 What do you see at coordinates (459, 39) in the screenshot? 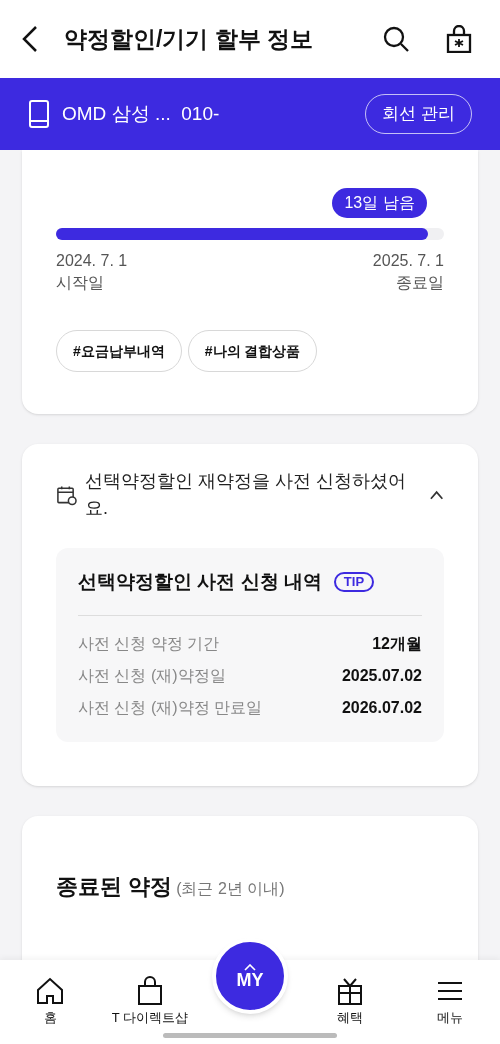
I see `lock-icon` at bounding box center [459, 39].